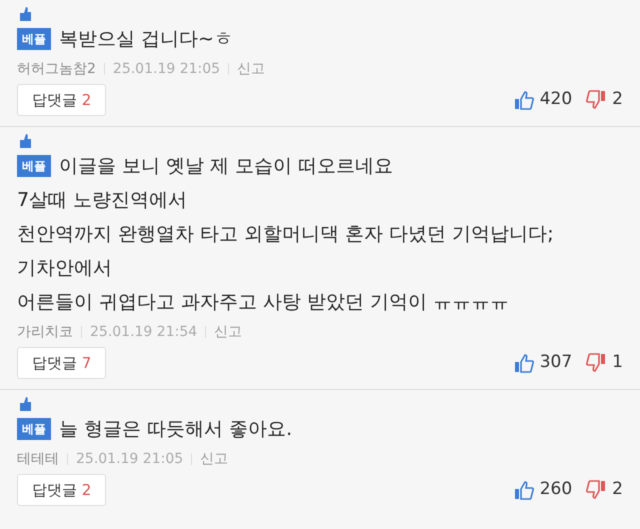  Describe the element at coordinates (38, 459) in the screenshot. I see `author-name: 테테테` at that location.